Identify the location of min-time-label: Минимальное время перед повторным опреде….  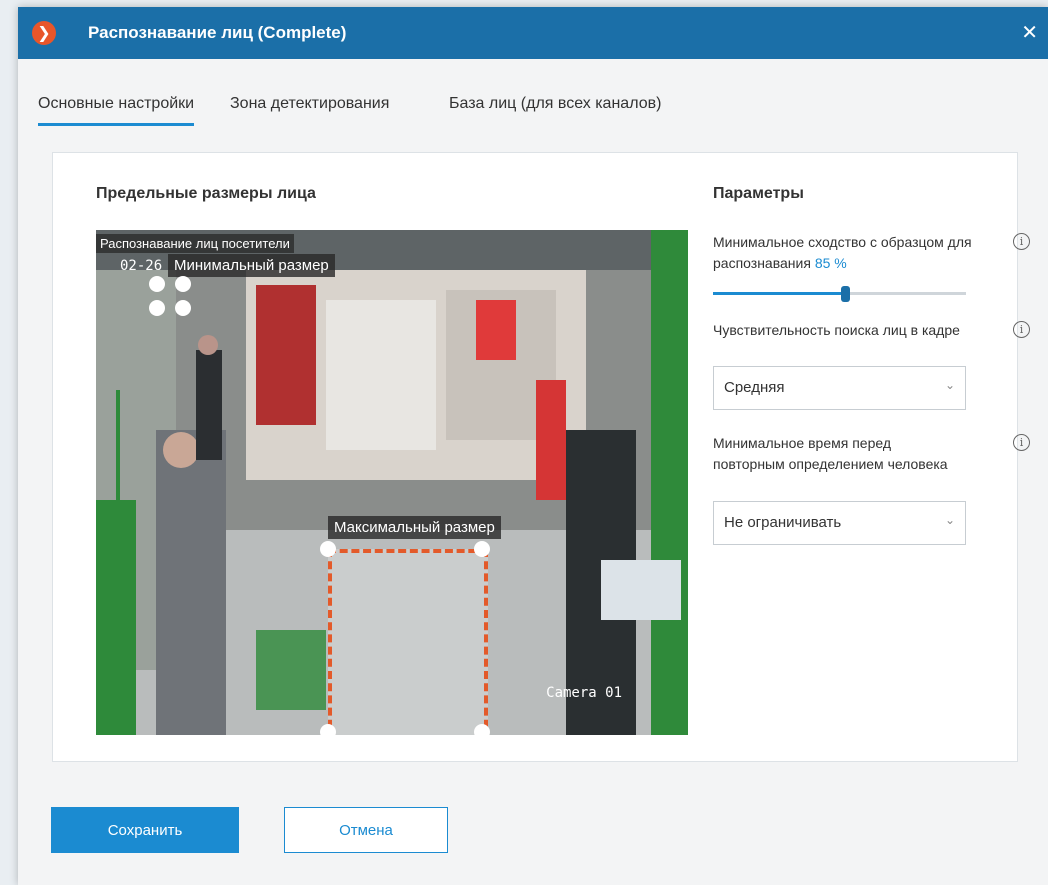
(830, 453).